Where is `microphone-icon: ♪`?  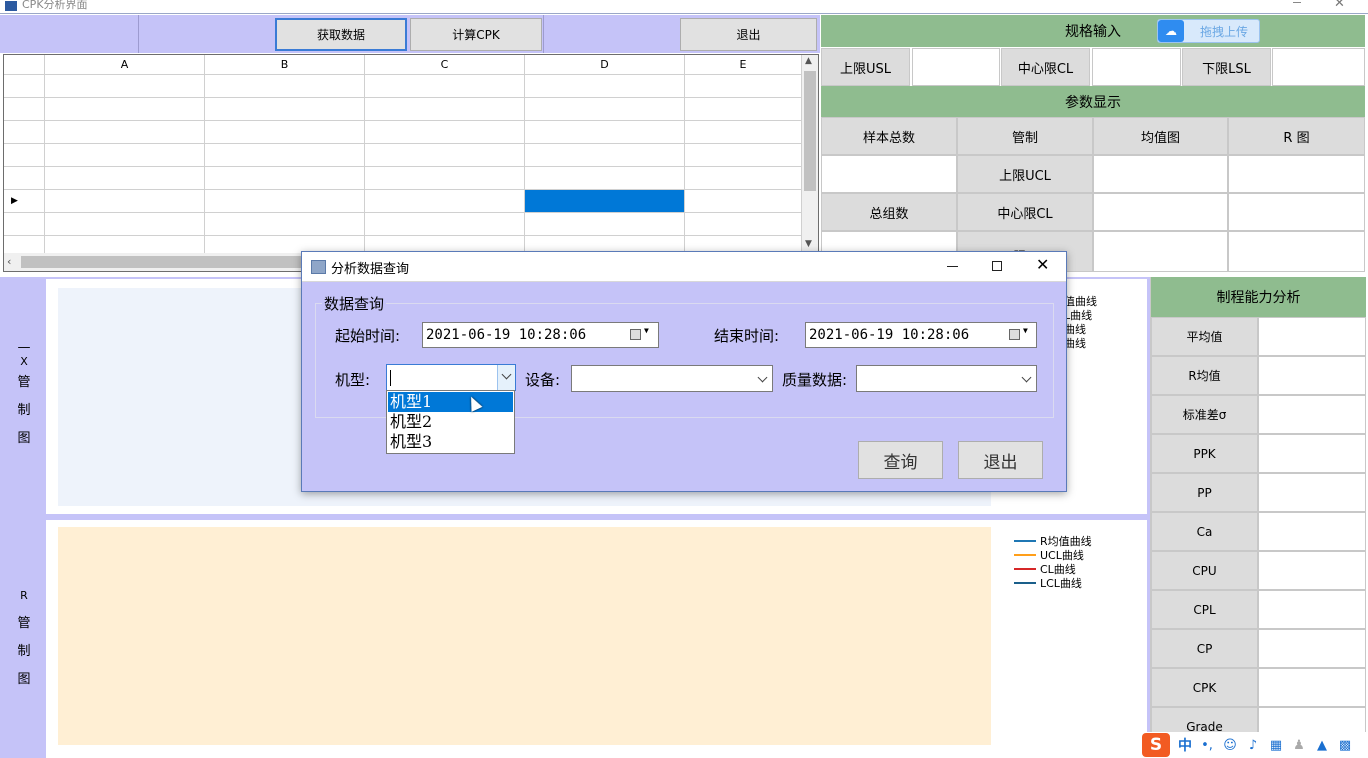
microphone-icon: ♪ is located at coordinates (1253, 745).